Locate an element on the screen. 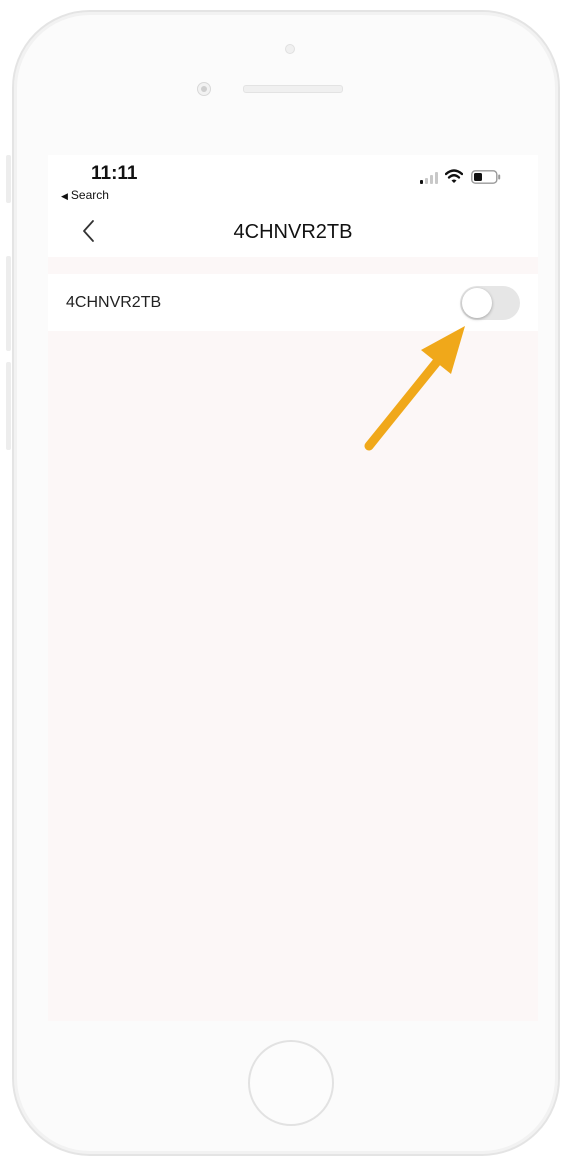  status-bar: 11:11 ◀ Search is located at coordinates (293, 181).